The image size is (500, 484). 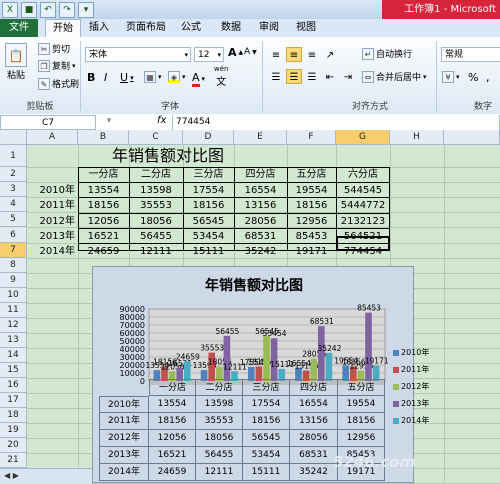 What do you see at coordinates (13, 219) in the screenshot?
I see `row-header-5: 5` at bounding box center [13, 219].